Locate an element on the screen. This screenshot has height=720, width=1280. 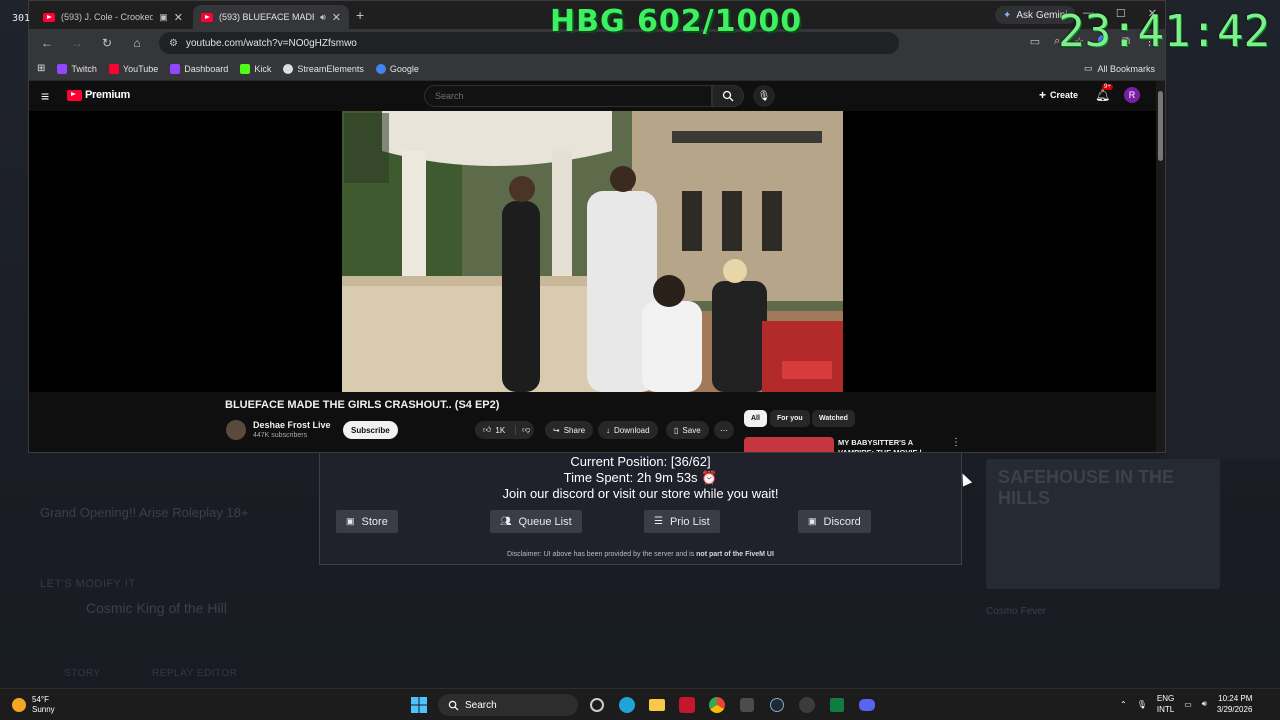
bg-server-name: Grand Opening!! Arise Roleplay 18+ is located at coordinates (144, 512).